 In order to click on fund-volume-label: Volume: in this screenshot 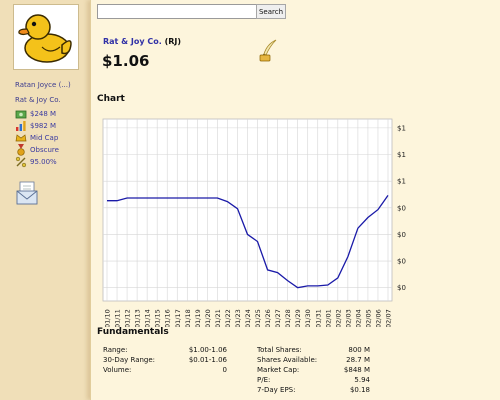, I will do `click(117, 370)`.